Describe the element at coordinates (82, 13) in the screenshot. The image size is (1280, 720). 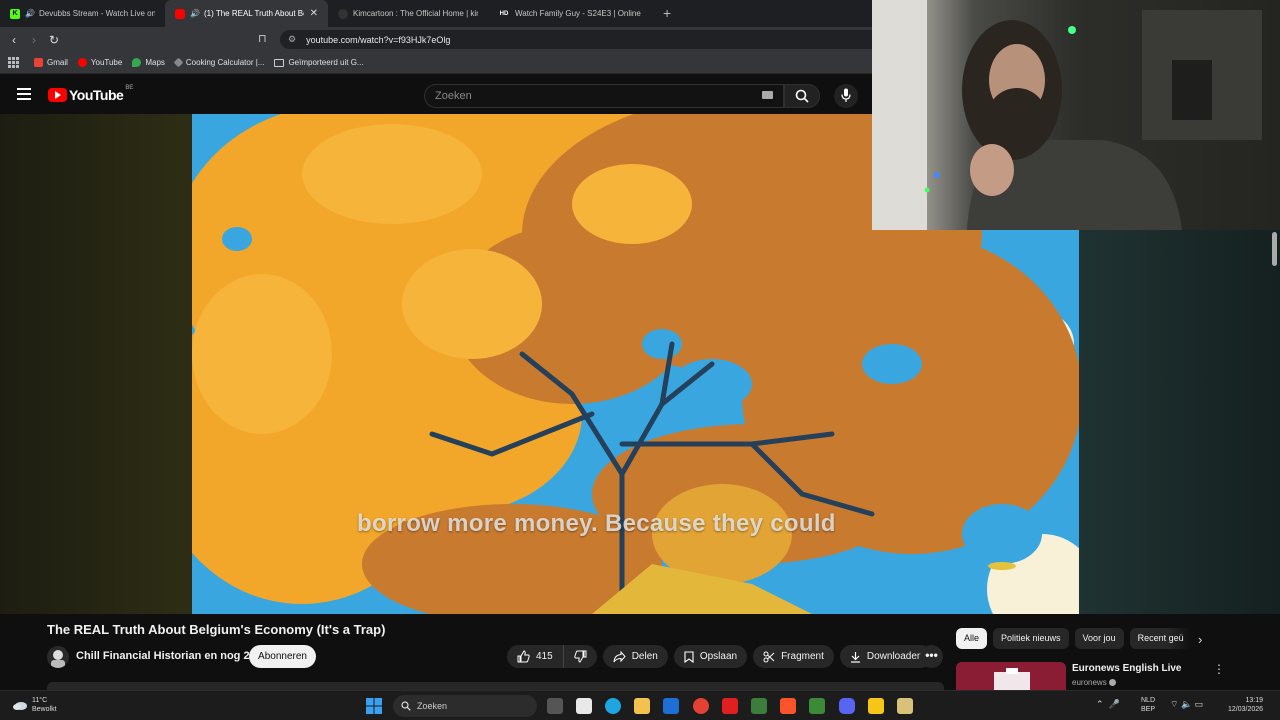
I see `tab-devubbs-stream: K 🔊 Devubbs Stream - Watch Live on` at that location.